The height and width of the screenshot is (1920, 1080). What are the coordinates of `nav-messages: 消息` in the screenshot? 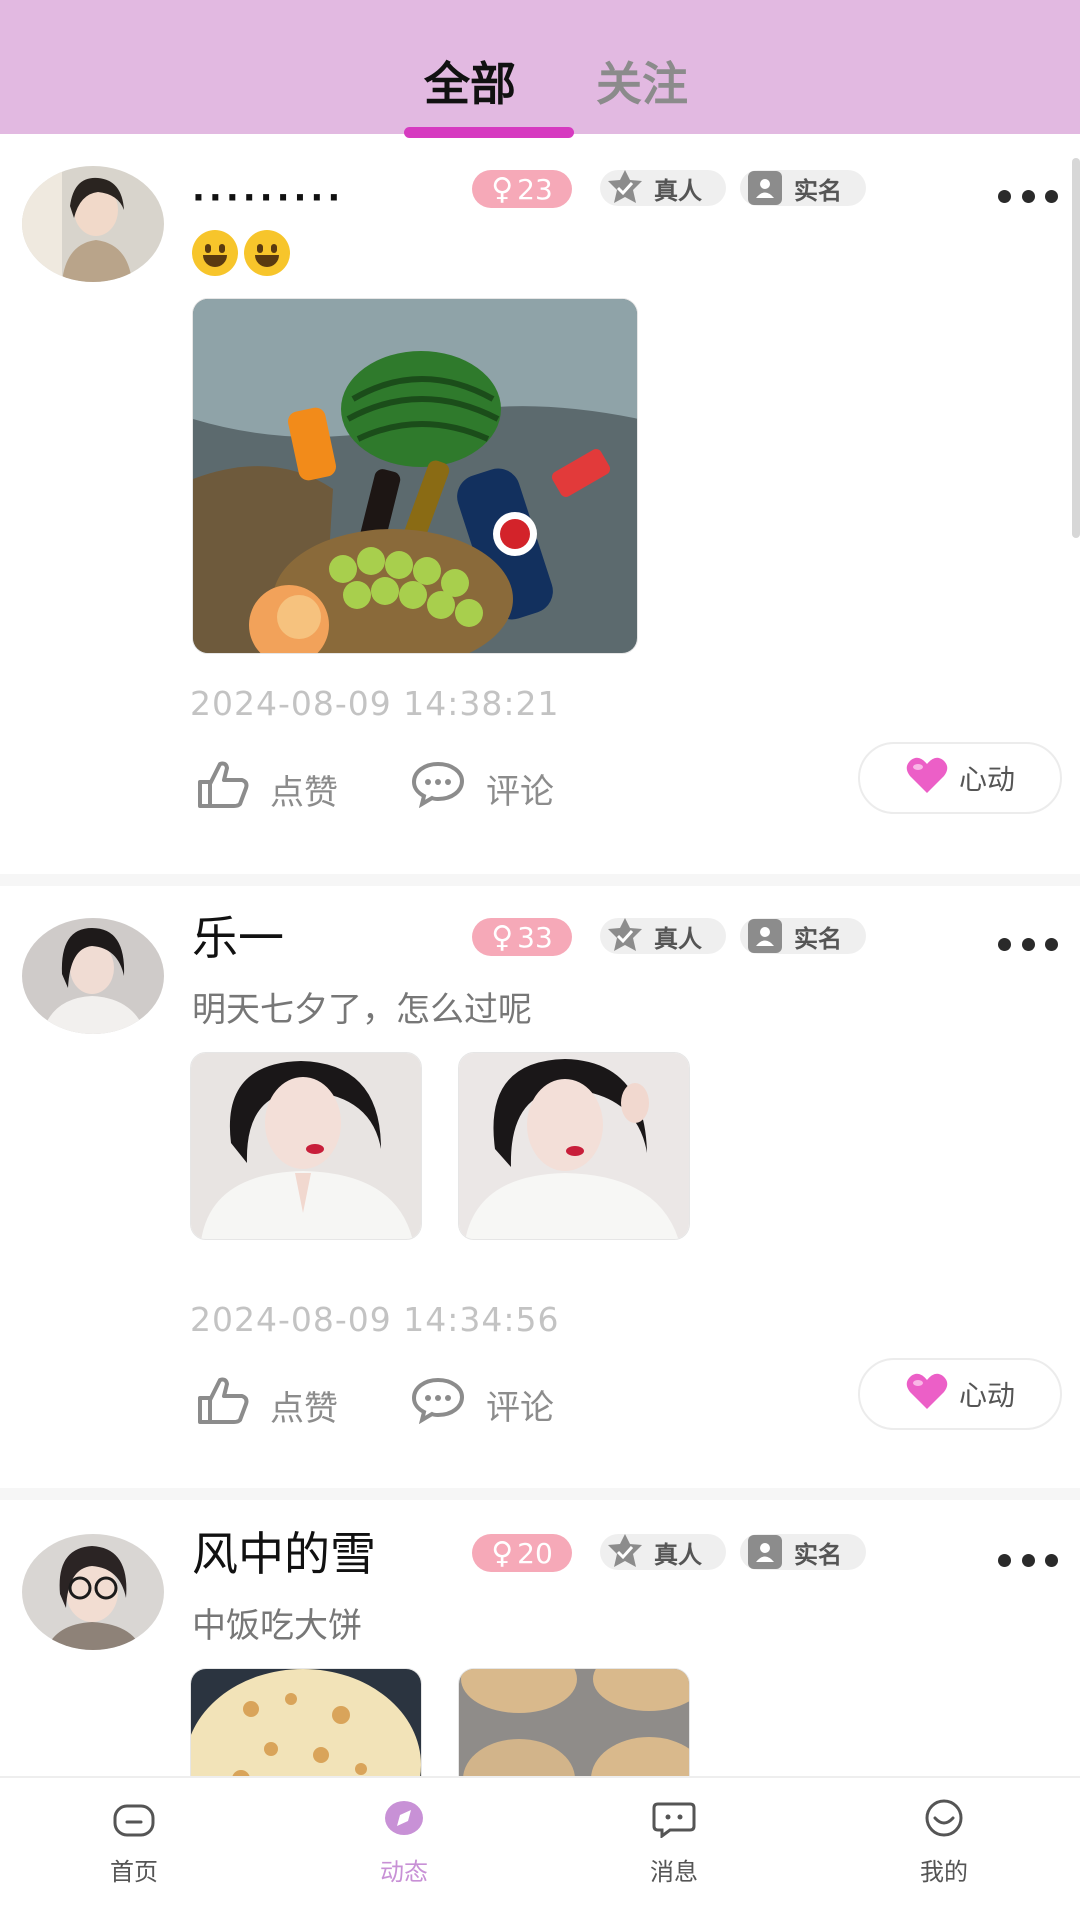 It's located at (674, 1842).